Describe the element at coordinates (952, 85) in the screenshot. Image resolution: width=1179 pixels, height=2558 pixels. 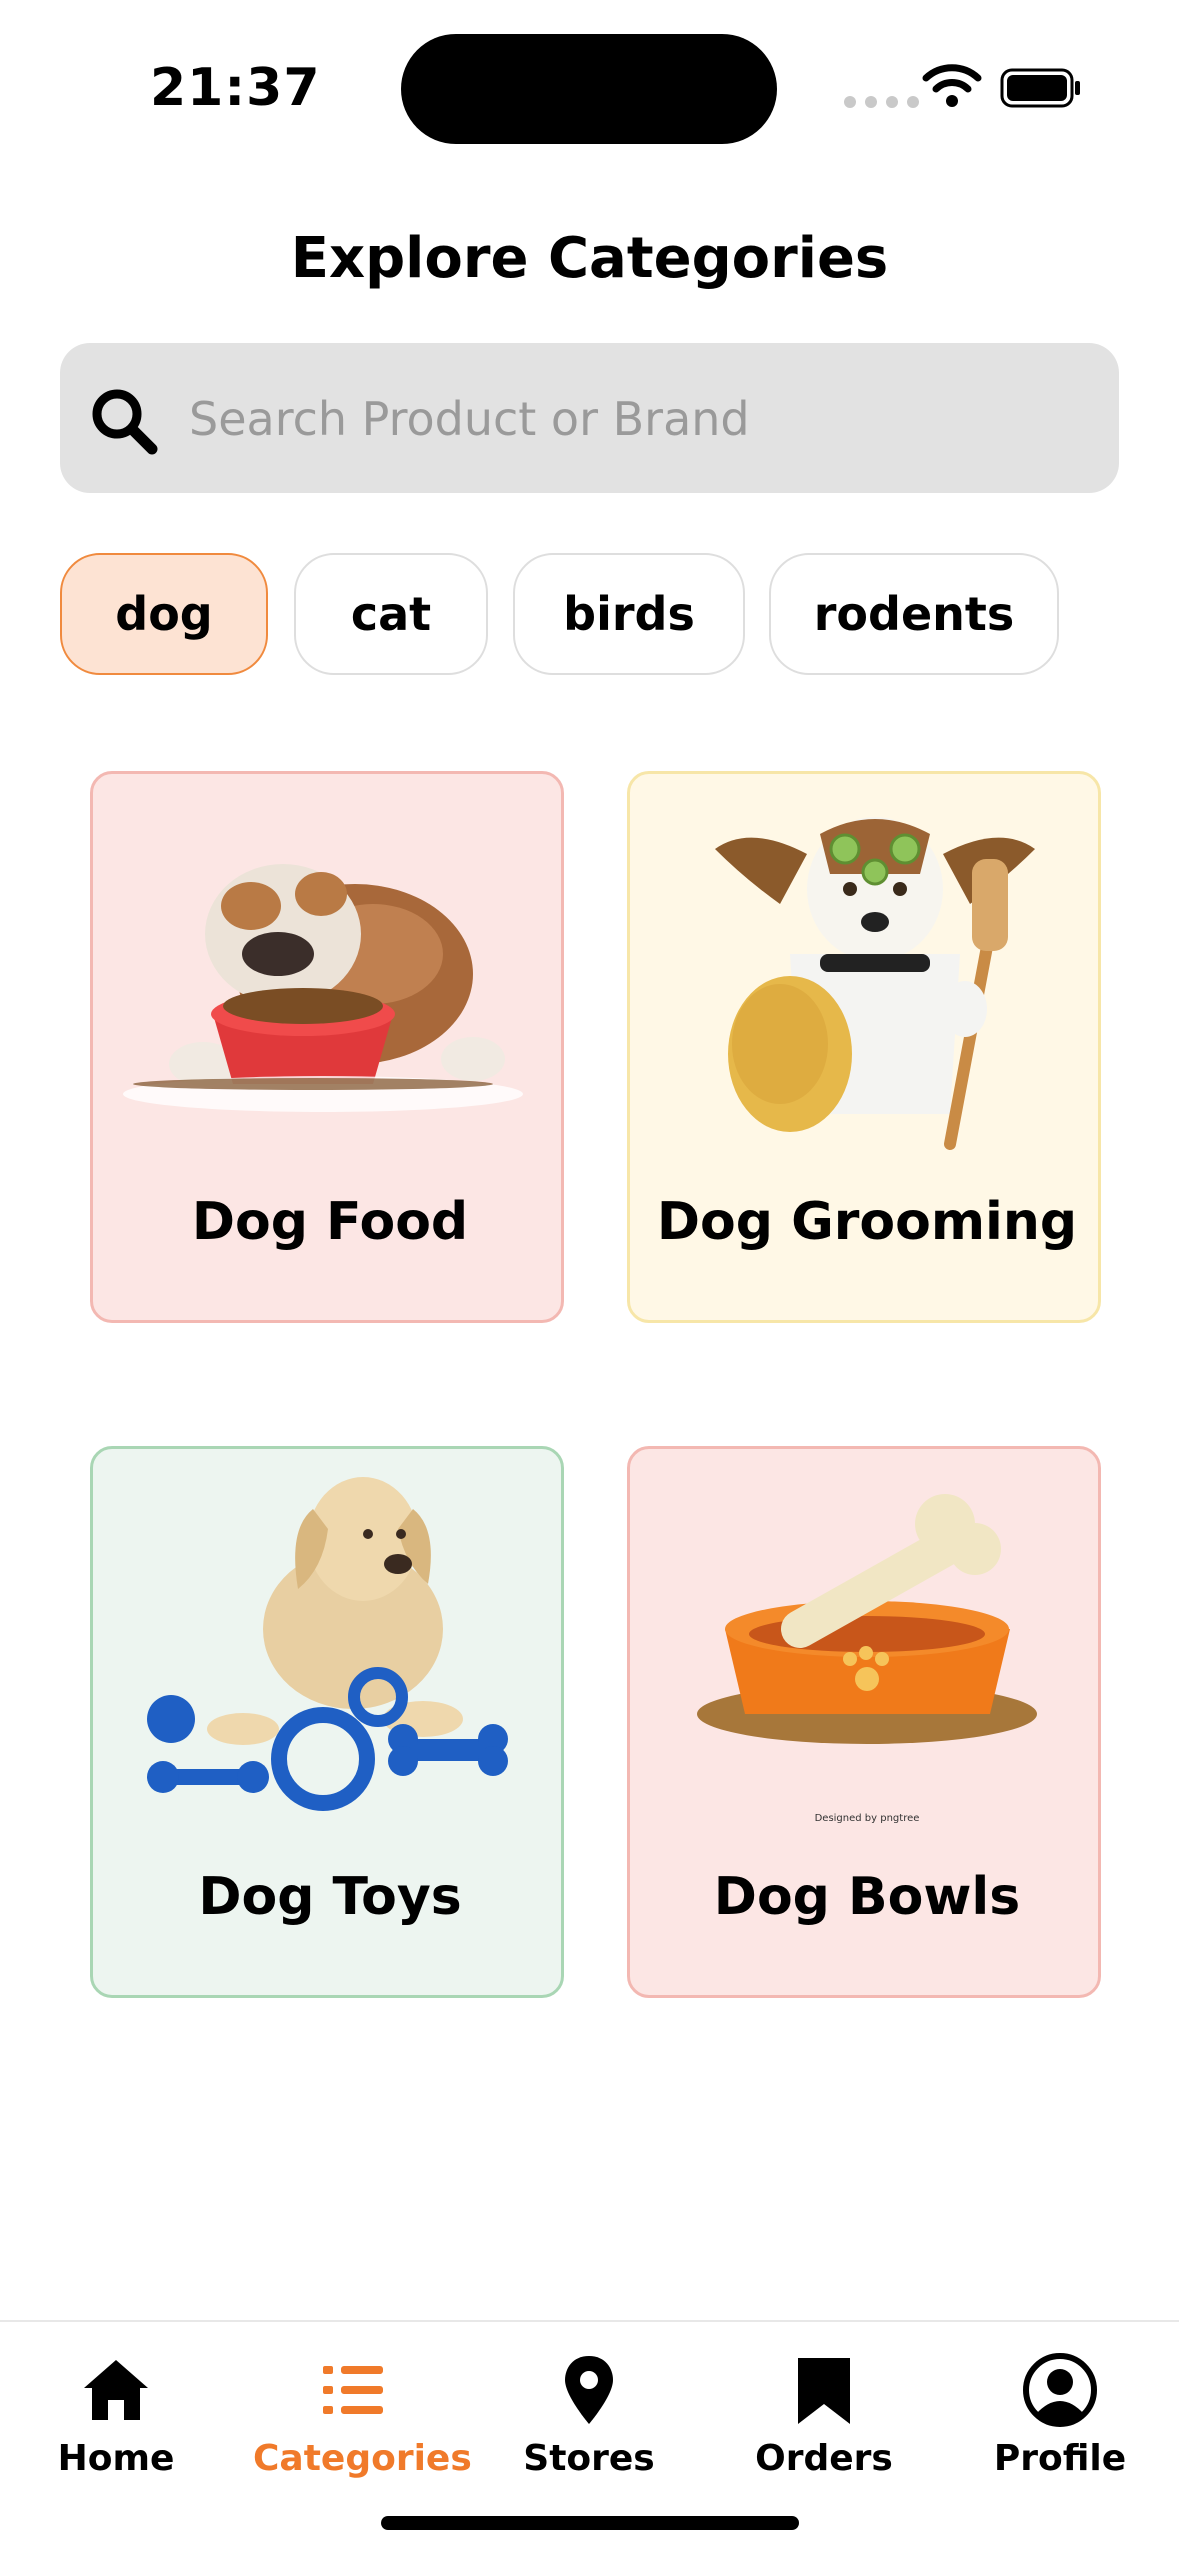
I see `wifi-icon` at that location.